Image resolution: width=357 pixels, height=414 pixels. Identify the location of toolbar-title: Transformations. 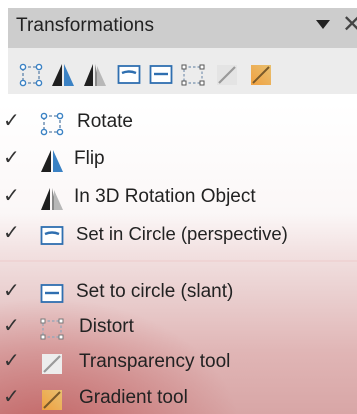
(85, 25).